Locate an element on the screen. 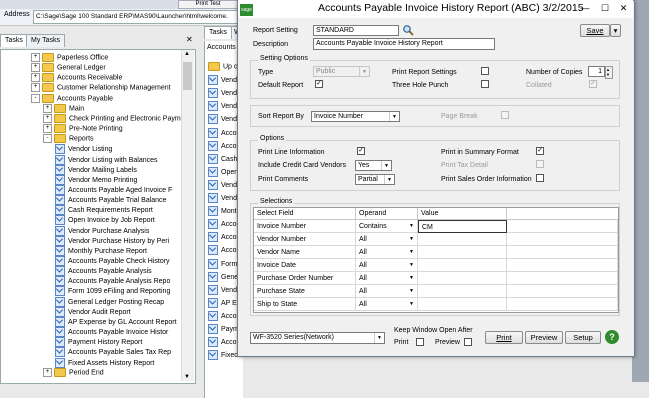 This screenshot has width=649, height=398. default-report-checkbox: ✓ is located at coordinates (319, 84).